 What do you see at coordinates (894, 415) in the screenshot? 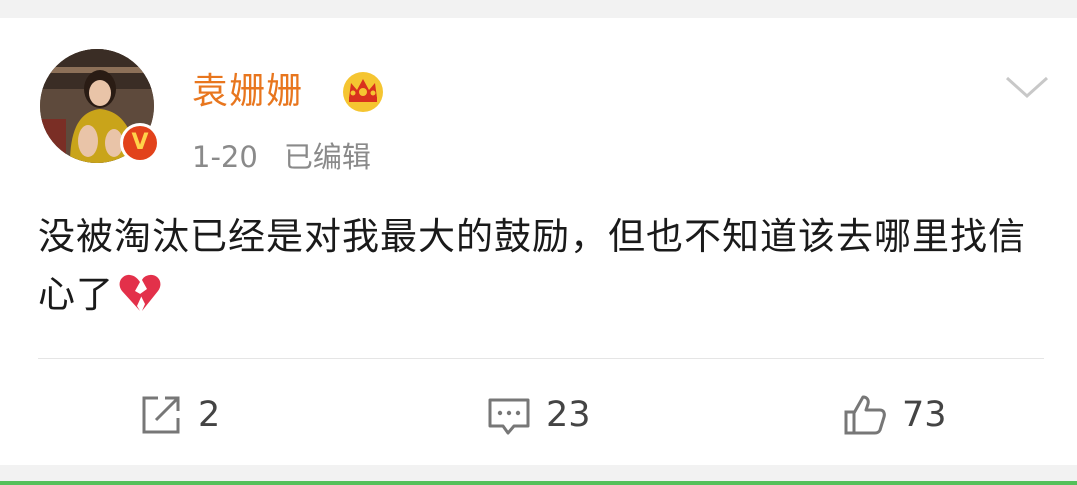
I see `like-button: 73` at bounding box center [894, 415].